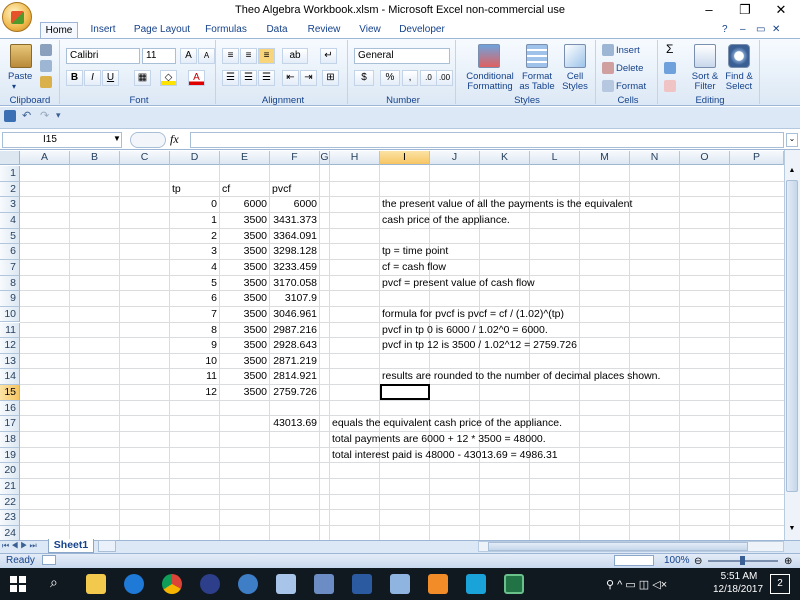 The height and width of the screenshot is (600, 800). What do you see at coordinates (193, 220) in the screenshot?
I see `cell-d4: 1` at bounding box center [193, 220].